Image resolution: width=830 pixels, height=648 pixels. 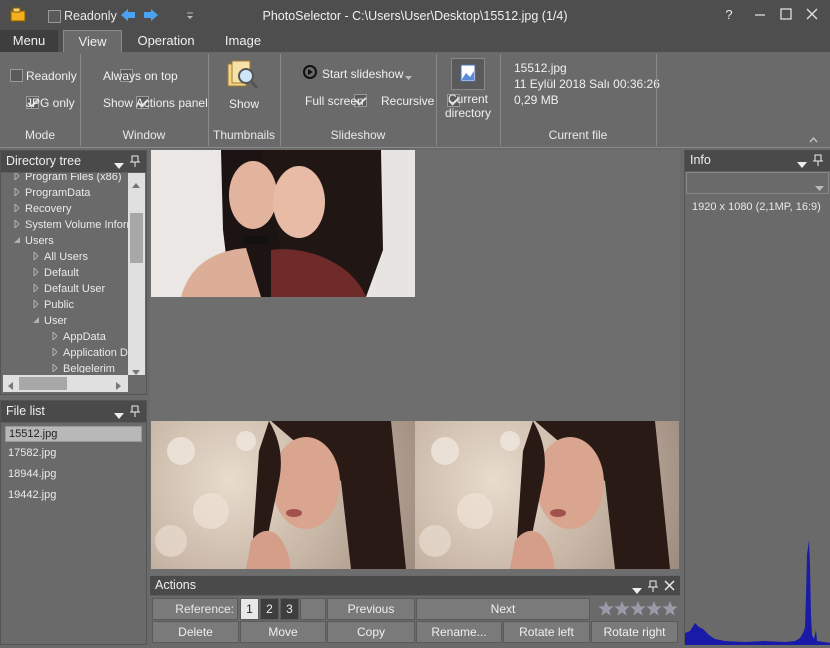 I want to click on thumbnails-show-icon, so click(x=242, y=75).